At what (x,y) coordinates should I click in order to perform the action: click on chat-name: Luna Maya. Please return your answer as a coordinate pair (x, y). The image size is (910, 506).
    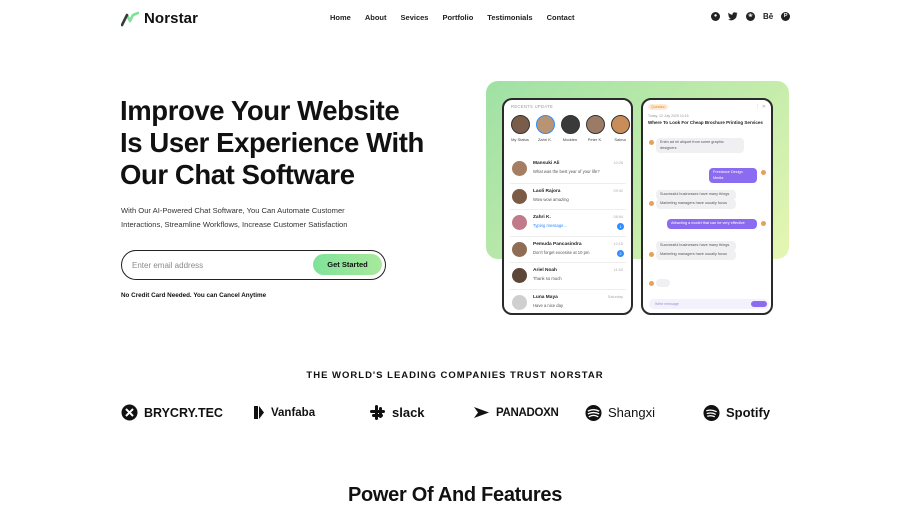
    Looking at the image, I should click on (545, 297).